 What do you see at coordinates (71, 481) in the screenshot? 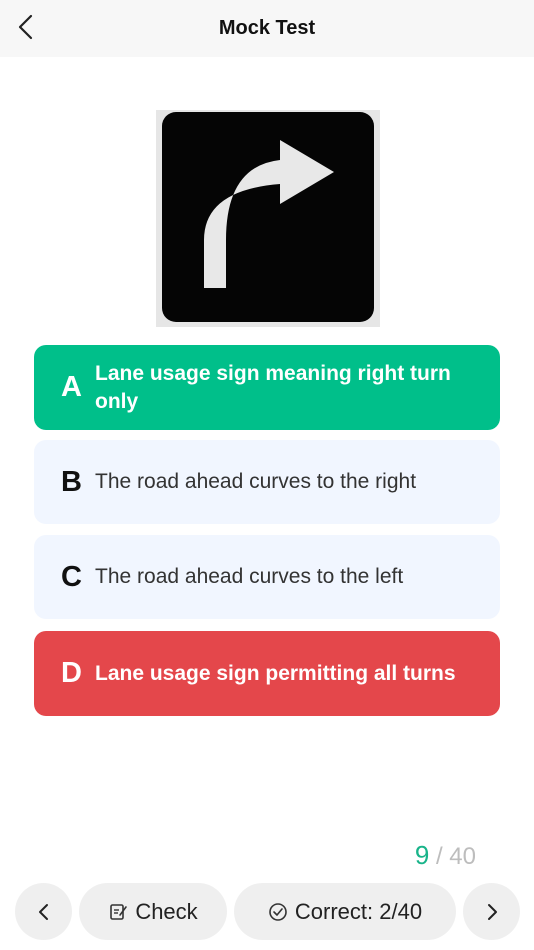
I see `option-letter: B` at bounding box center [71, 481].